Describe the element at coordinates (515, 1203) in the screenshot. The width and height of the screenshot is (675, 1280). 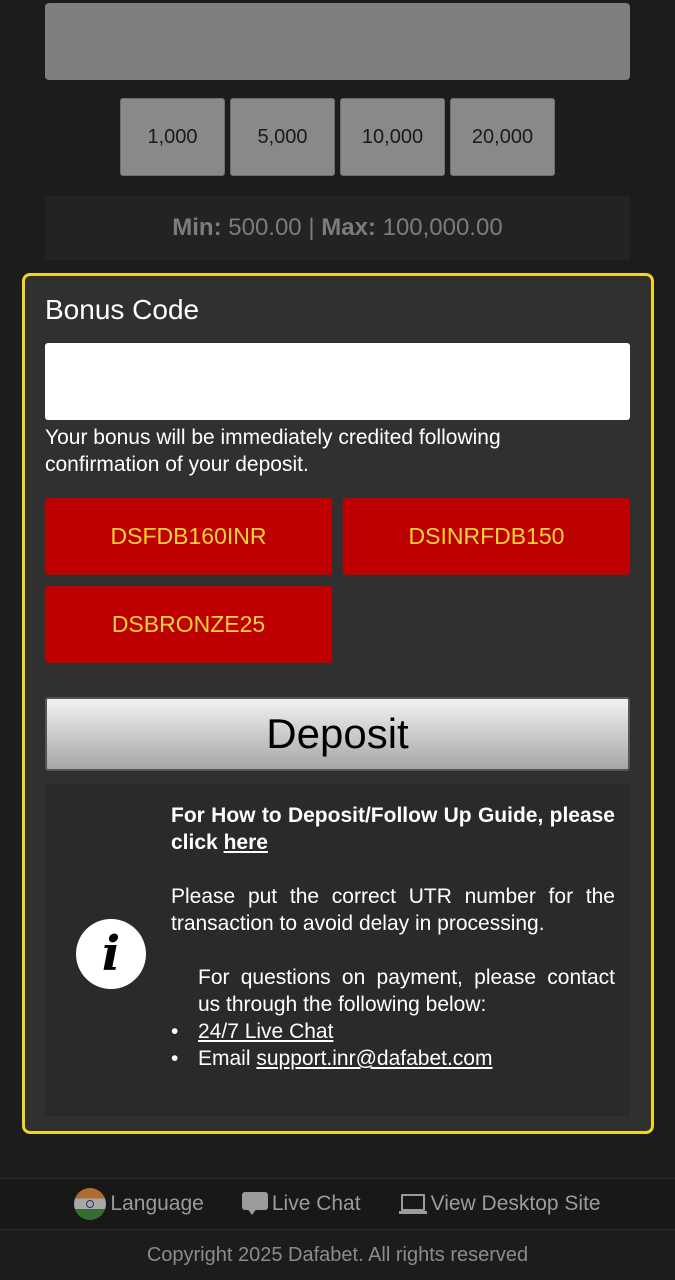
I see `desktop-label: View Desktop Site` at that location.